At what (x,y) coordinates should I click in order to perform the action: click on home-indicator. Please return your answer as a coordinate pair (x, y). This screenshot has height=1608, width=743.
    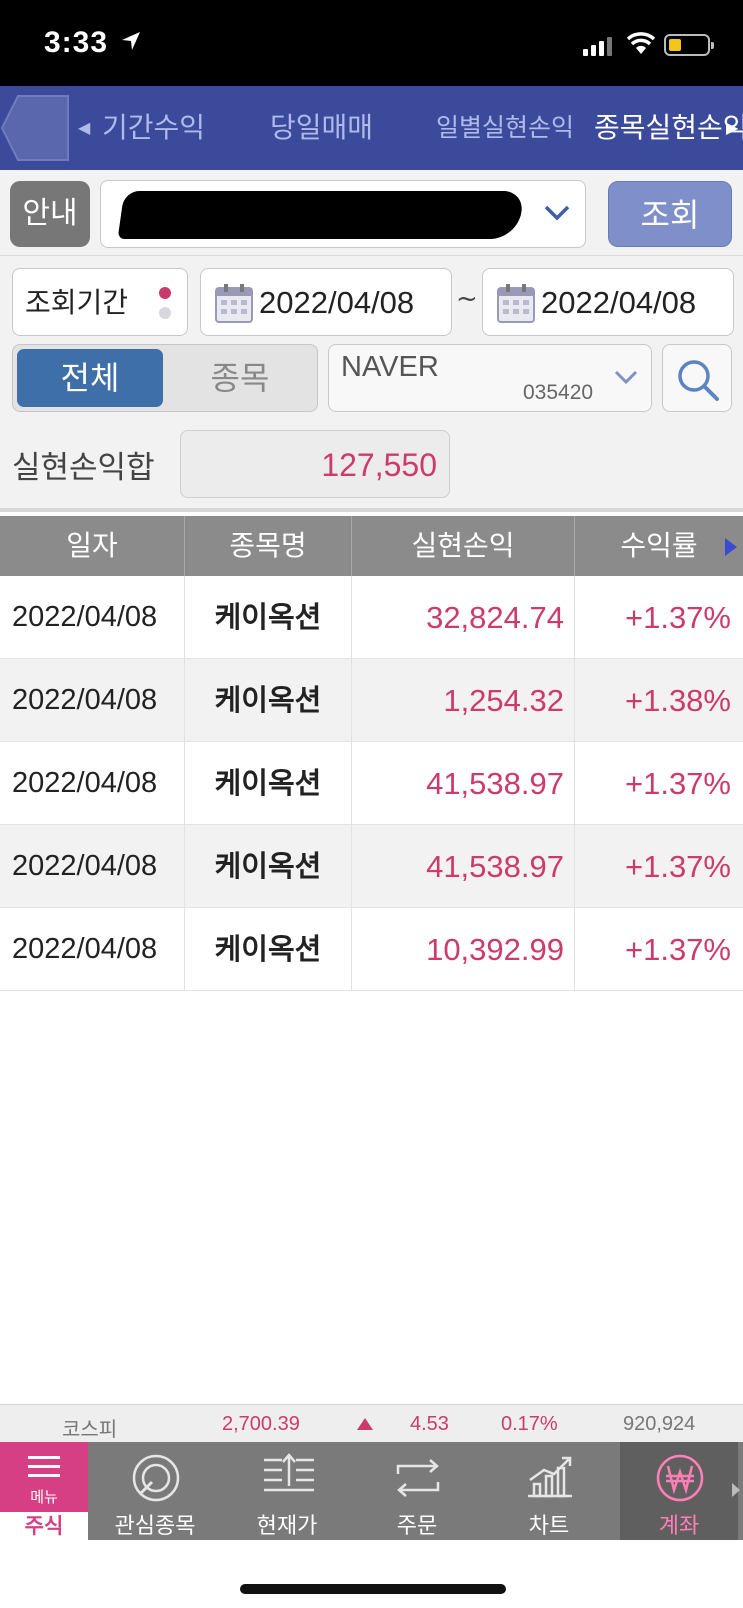
    Looking at the image, I should click on (373, 1589).